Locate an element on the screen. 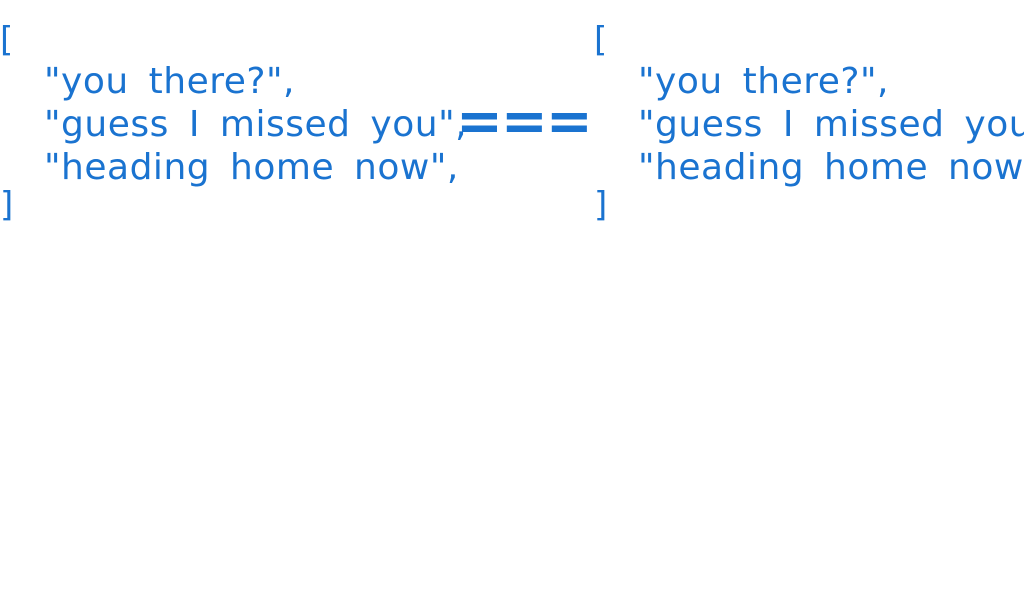 The image size is (1024, 598). strict-equality-operator: === is located at coordinates (524, 121).